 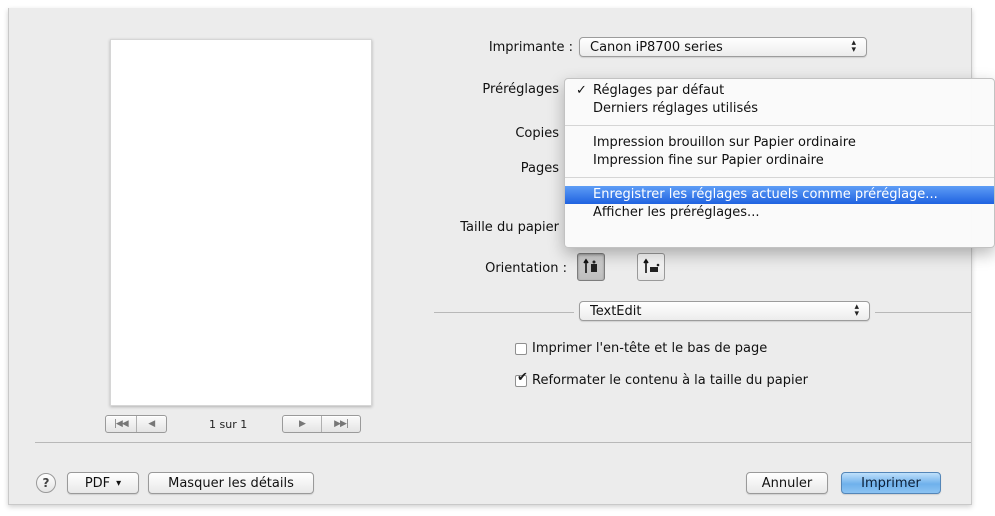 I want to click on menu-item-last-used-settings: Derniers réglages utilisés, so click(x=779, y=109).